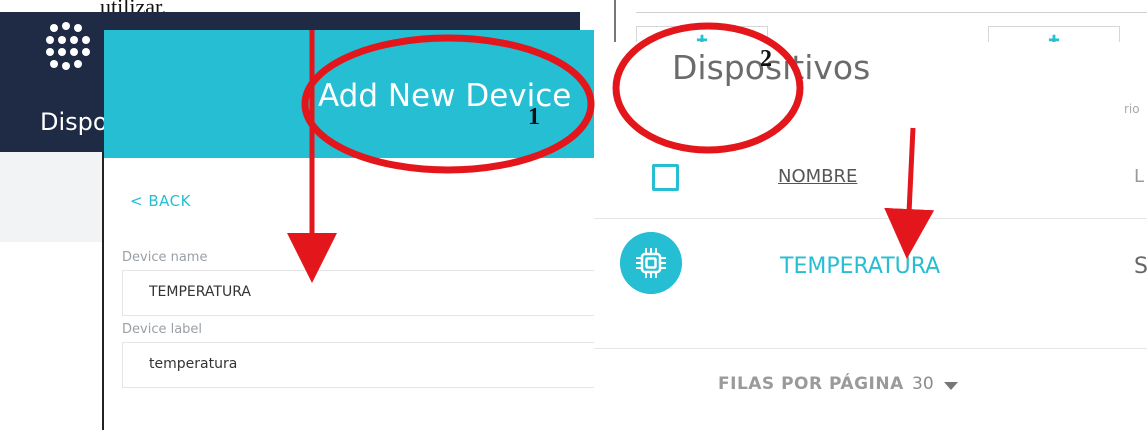 This screenshot has width=1147, height=430. What do you see at coordinates (534, 117) in the screenshot?
I see `annotation-number-1: 1` at bounding box center [534, 117].